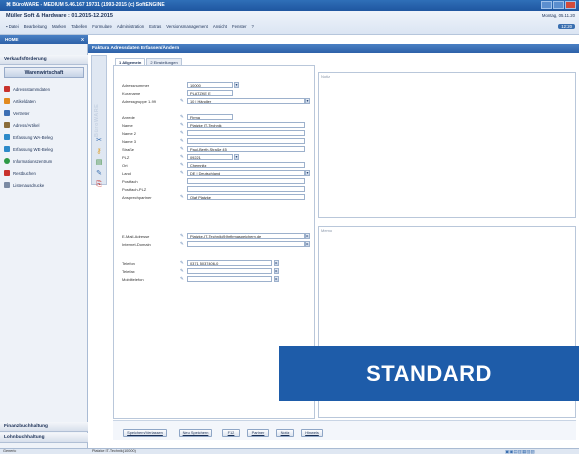 This screenshot has width=579, height=454. Describe the element at coordinates (246, 236) in the screenshot. I see `field-email: Platzke-IT-Technik@Ihrfirmaspeichern.de` at that location.